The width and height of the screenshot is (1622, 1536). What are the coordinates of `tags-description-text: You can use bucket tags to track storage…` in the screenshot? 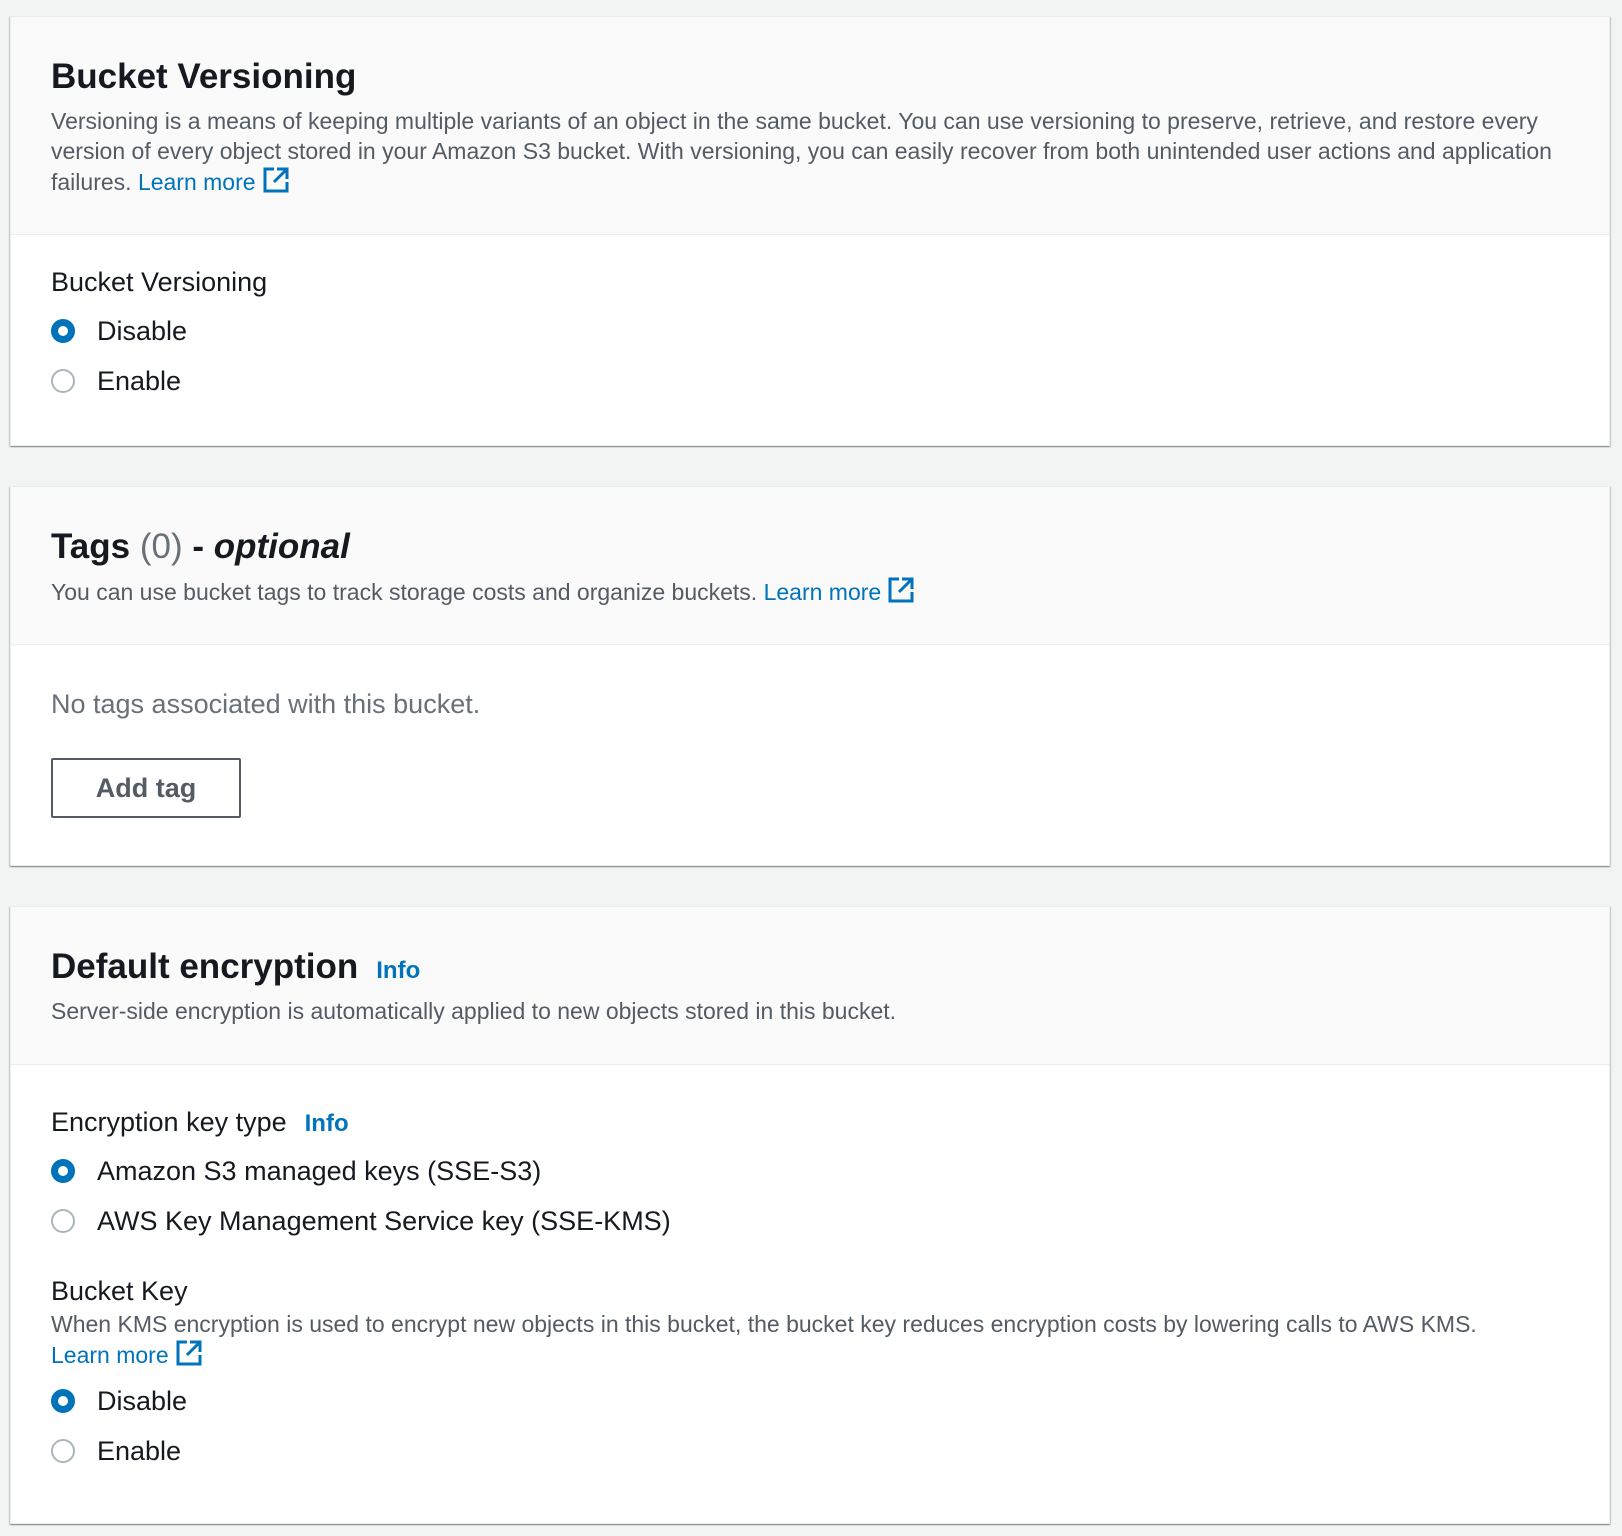 It's located at (404, 592).